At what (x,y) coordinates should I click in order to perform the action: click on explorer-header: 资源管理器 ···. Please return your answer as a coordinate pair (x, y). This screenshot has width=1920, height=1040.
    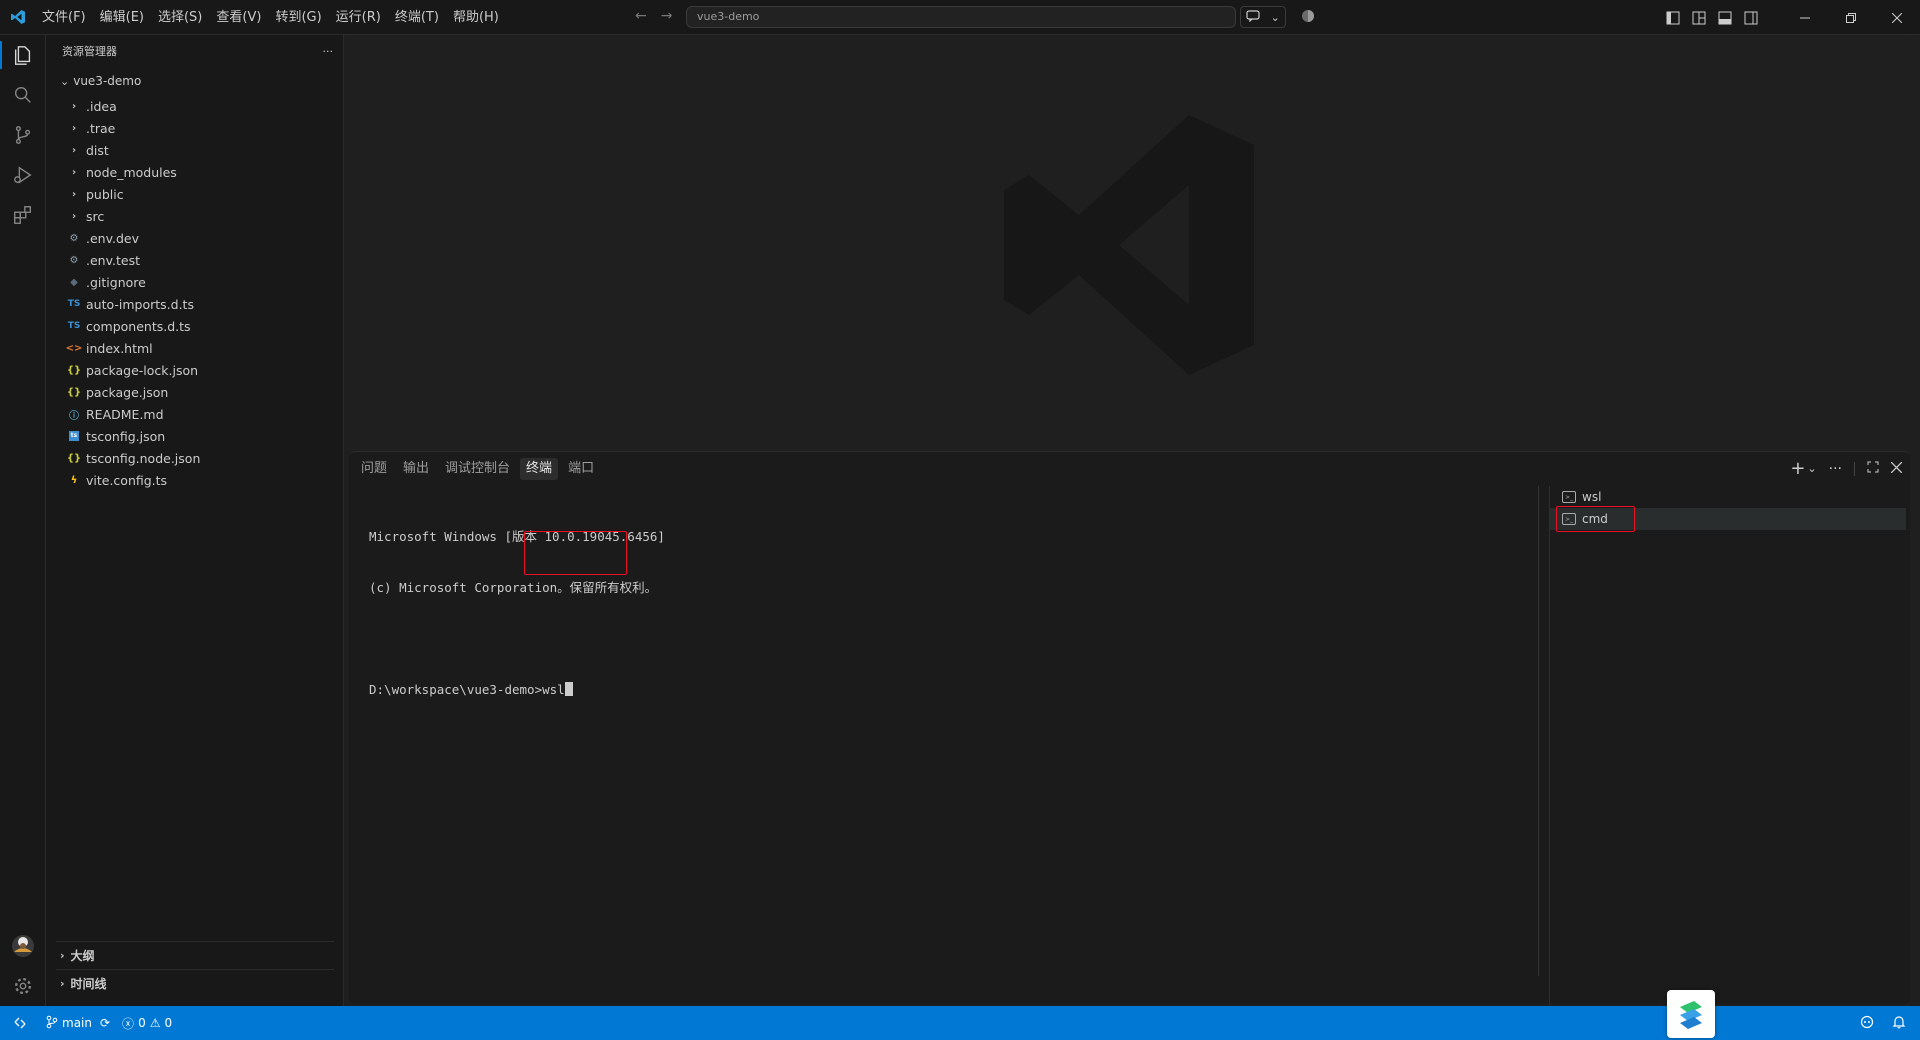
    Looking at the image, I should click on (194, 51).